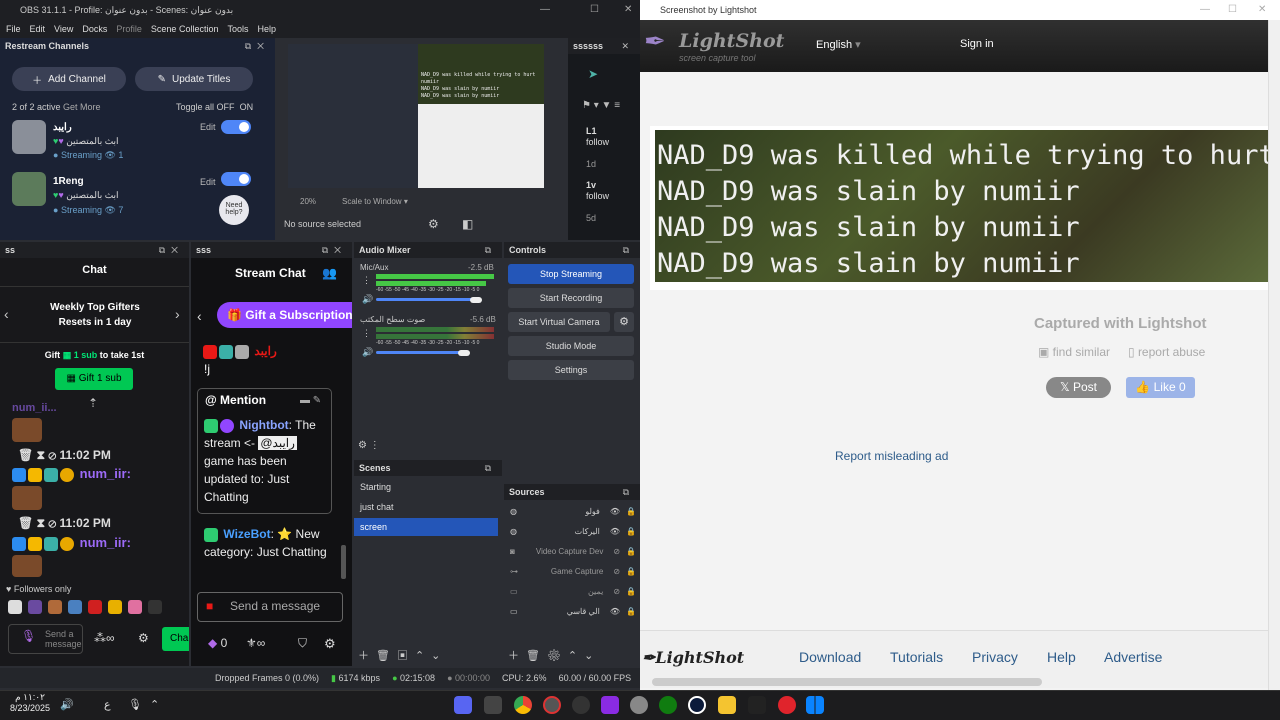 The height and width of the screenshot is (720, 1280). Describe the element at coordinates (995, 657) in the screenshot. I see `footer-privacy-link: Privacy` at that location.